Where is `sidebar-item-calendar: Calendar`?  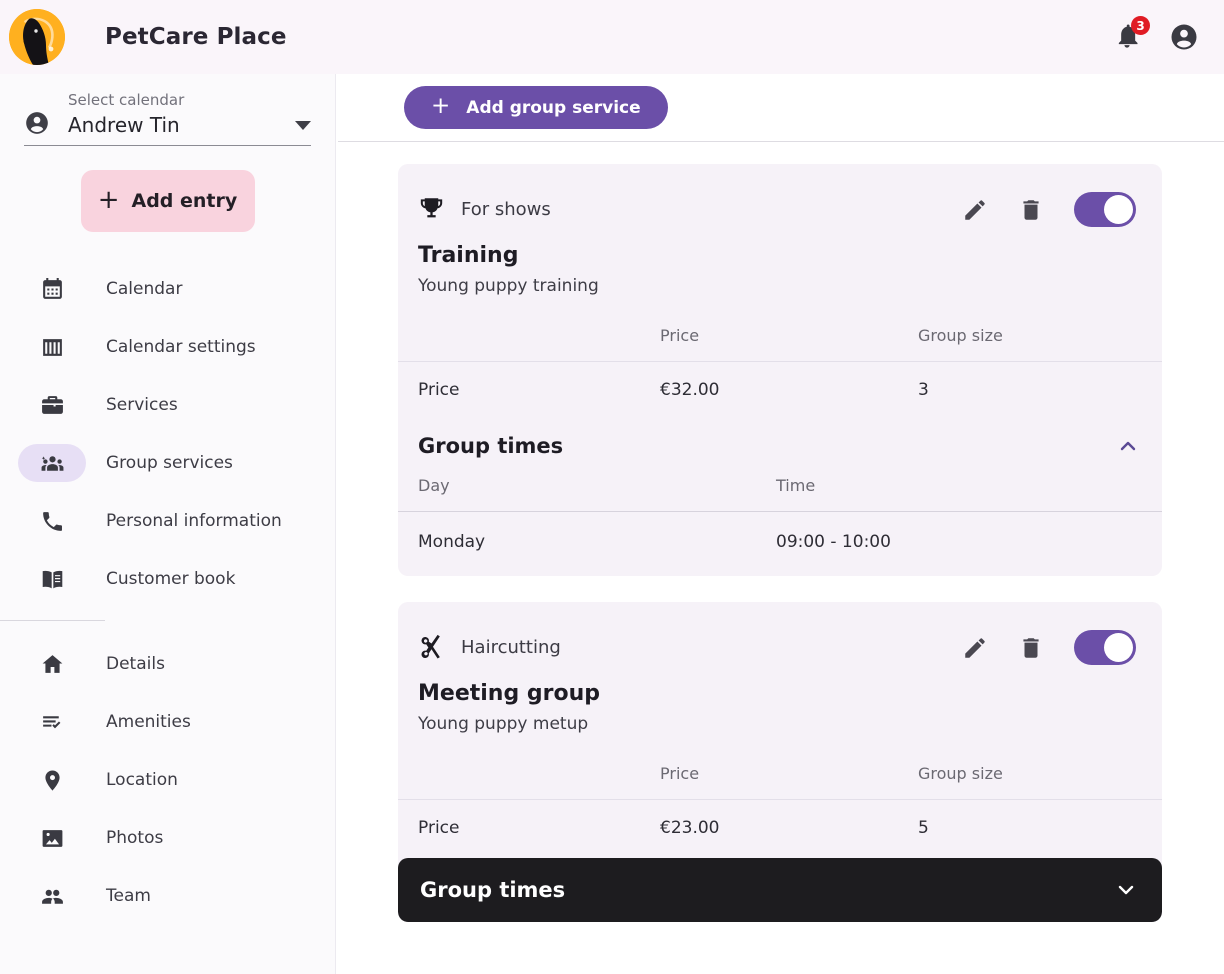 sidebar-item-calendar: Calendar is located at coordinates (167, 289).